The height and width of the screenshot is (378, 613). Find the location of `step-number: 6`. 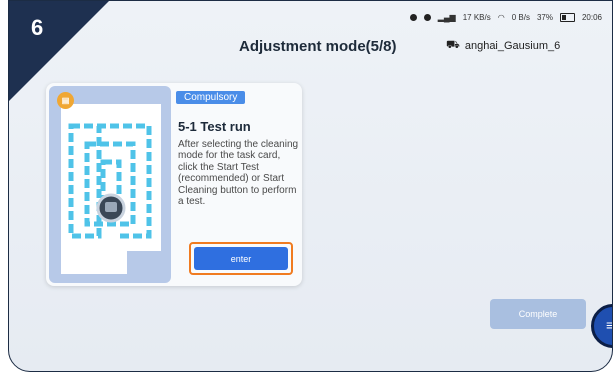

step-number: 6 is located at coordinates (37, 27).